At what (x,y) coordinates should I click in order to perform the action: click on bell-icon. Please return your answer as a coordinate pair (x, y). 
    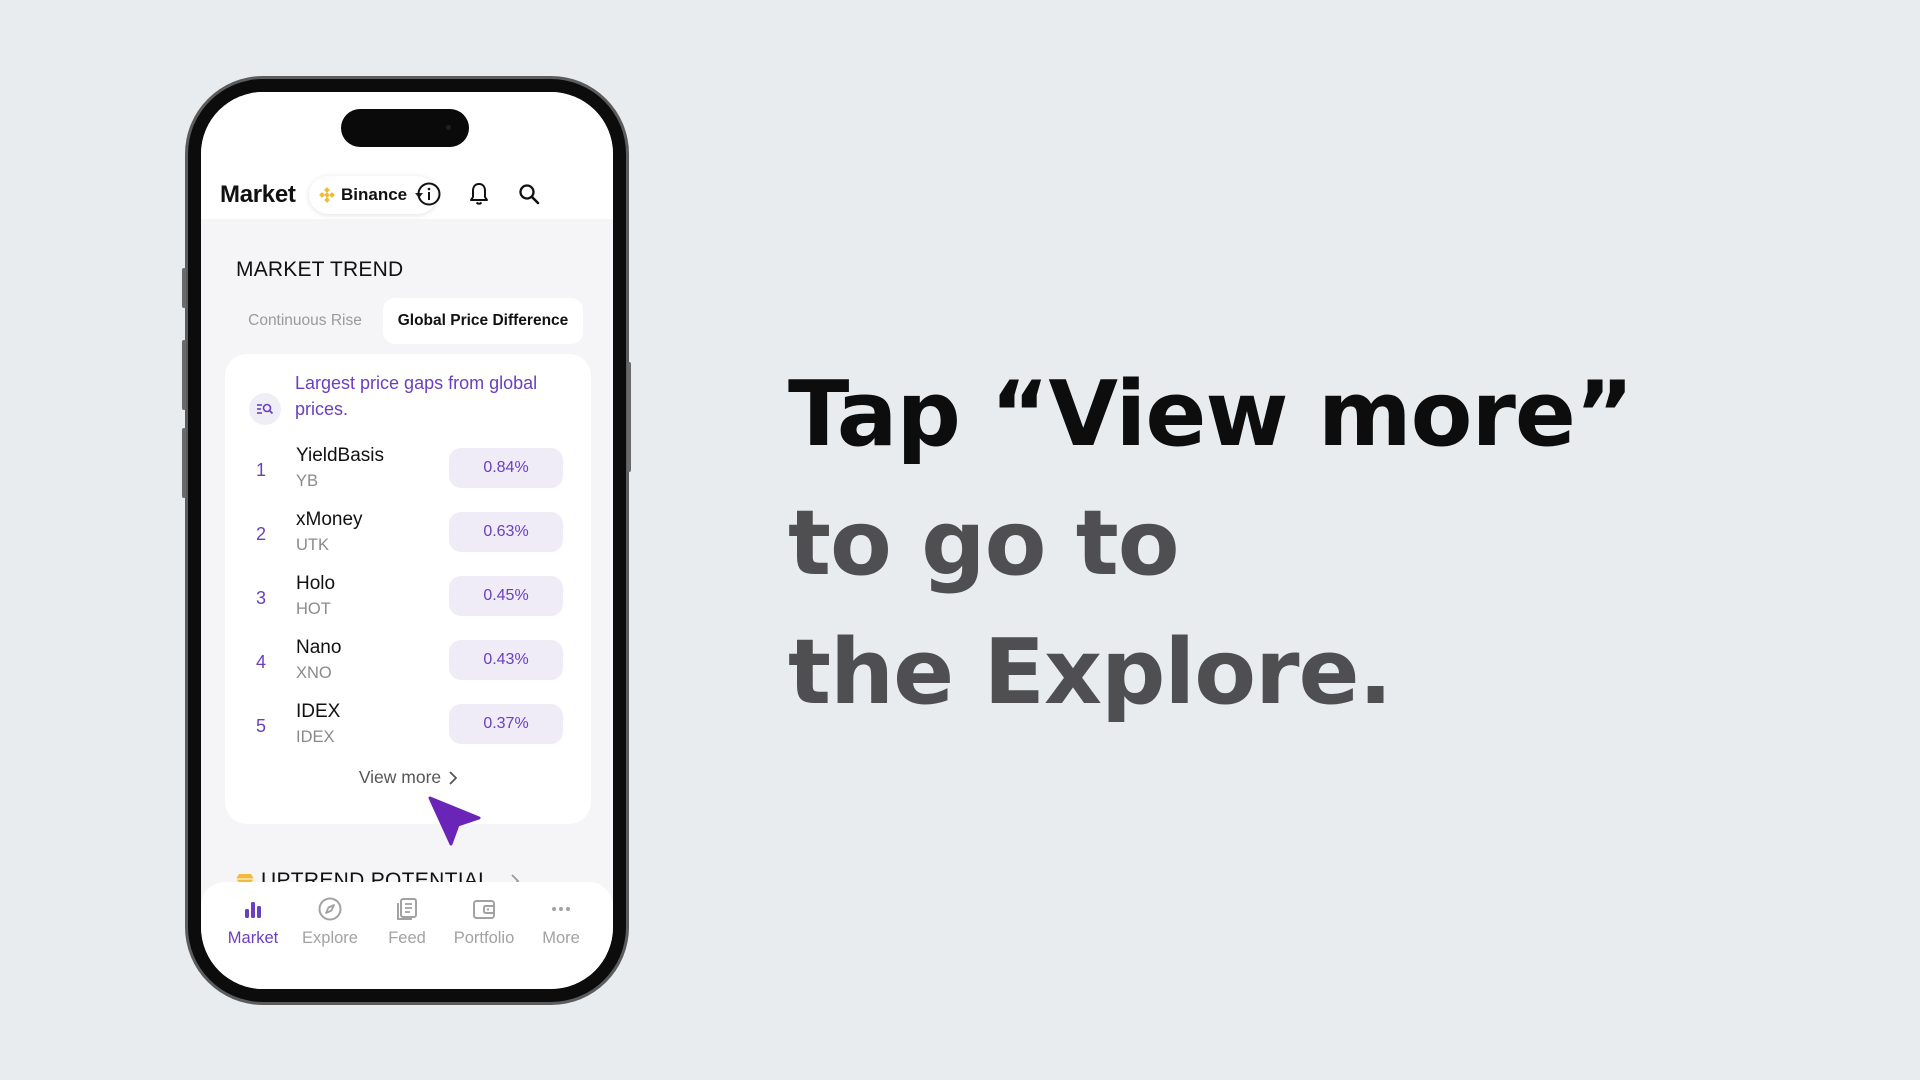
    Looking at the image, I should click on (479, 194).